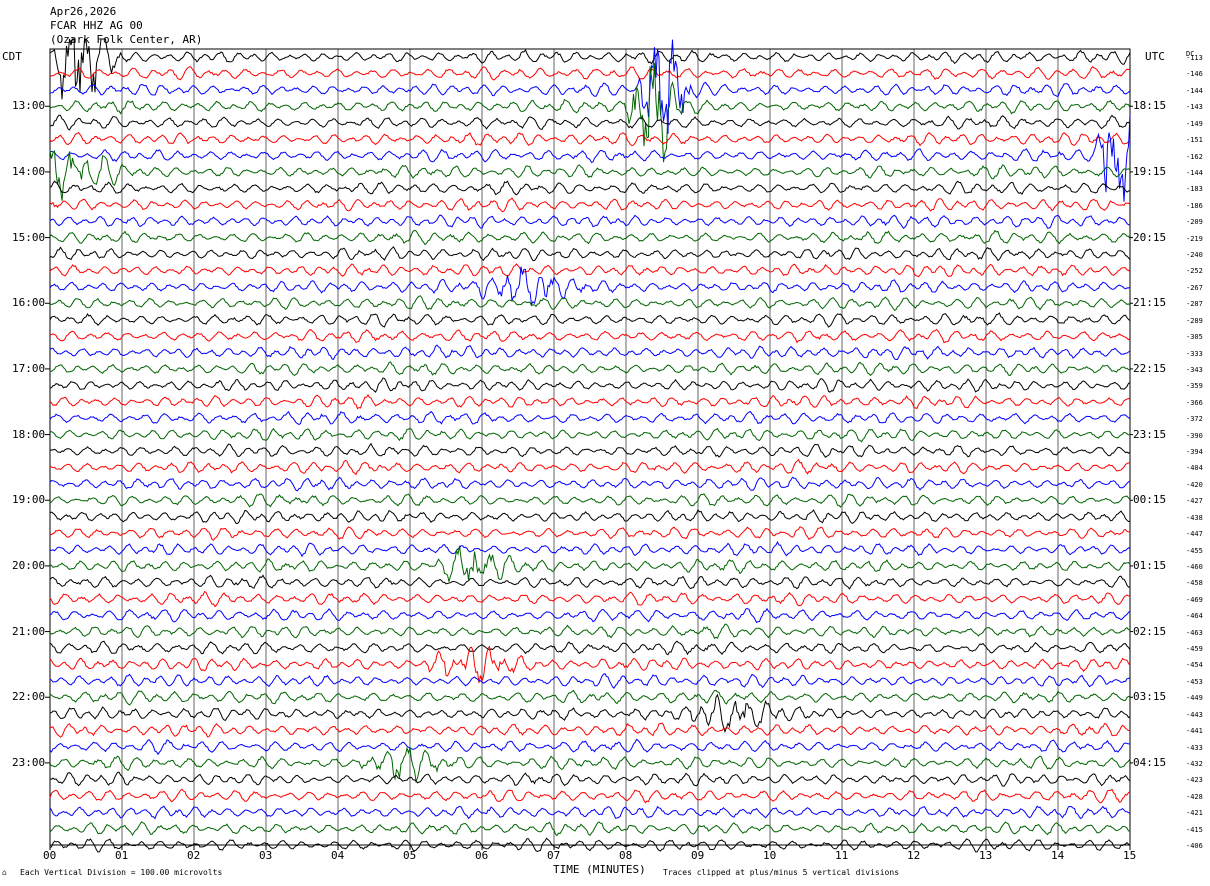 This screenshot has width=1210, height=886. What do you see at coordinates (1194, 846) in the screenshot?
I see `dc-offset-label: -406` at bounding box center [1194, 846].